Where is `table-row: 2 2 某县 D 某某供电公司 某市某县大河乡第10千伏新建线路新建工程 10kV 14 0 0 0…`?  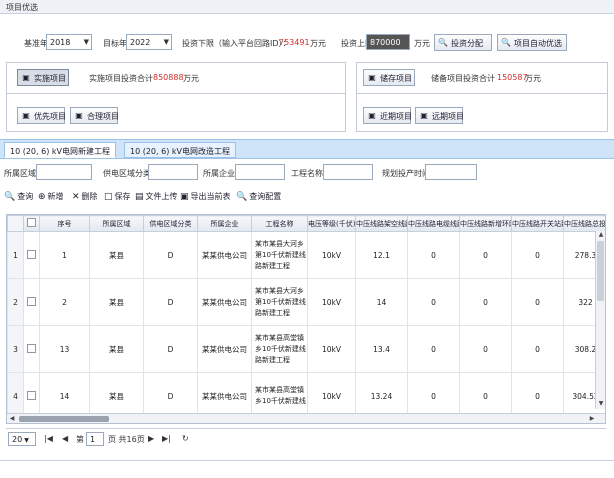
table-row: 2 2 某县 D 某某供电公司 某市某县大河乡第10千伏新建线路新建工程 10kV 14 0 0 0… is located at coordinates (306, 302).